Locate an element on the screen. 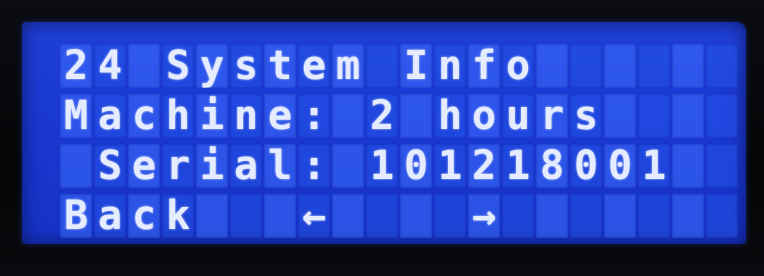 This screenshot has width=764, height=276. lcd-cell: 8 is located at coordinates (552, 166).